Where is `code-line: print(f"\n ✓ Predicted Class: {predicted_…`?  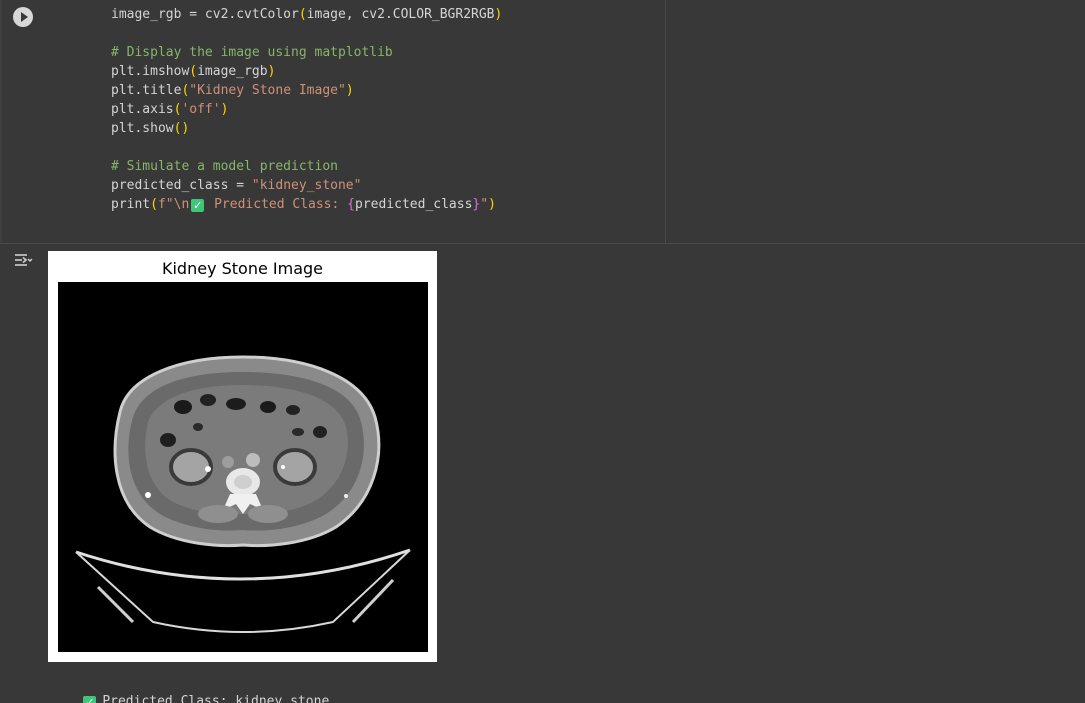 code-line: print(f"\n ✓ Predicted Class: {predicted_… is located at coordinates (306, 204).